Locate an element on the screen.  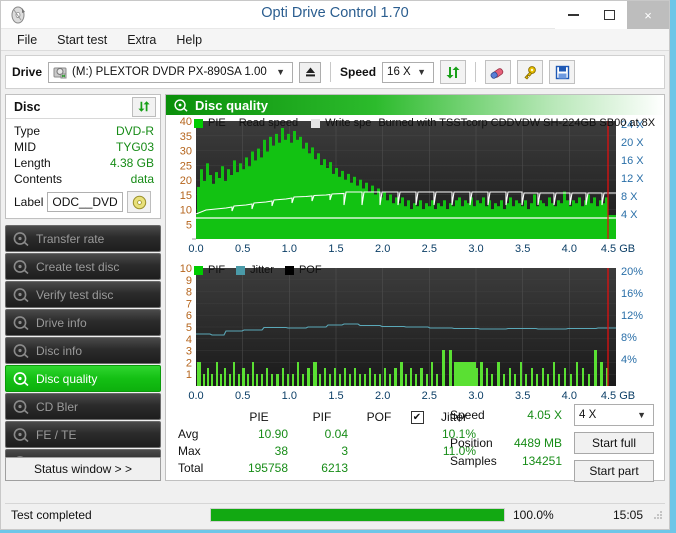
drive-select: (M:) PLEXTOR DVDR PX-890SA 1.00 ▼ is located at coordinates (171, 72).